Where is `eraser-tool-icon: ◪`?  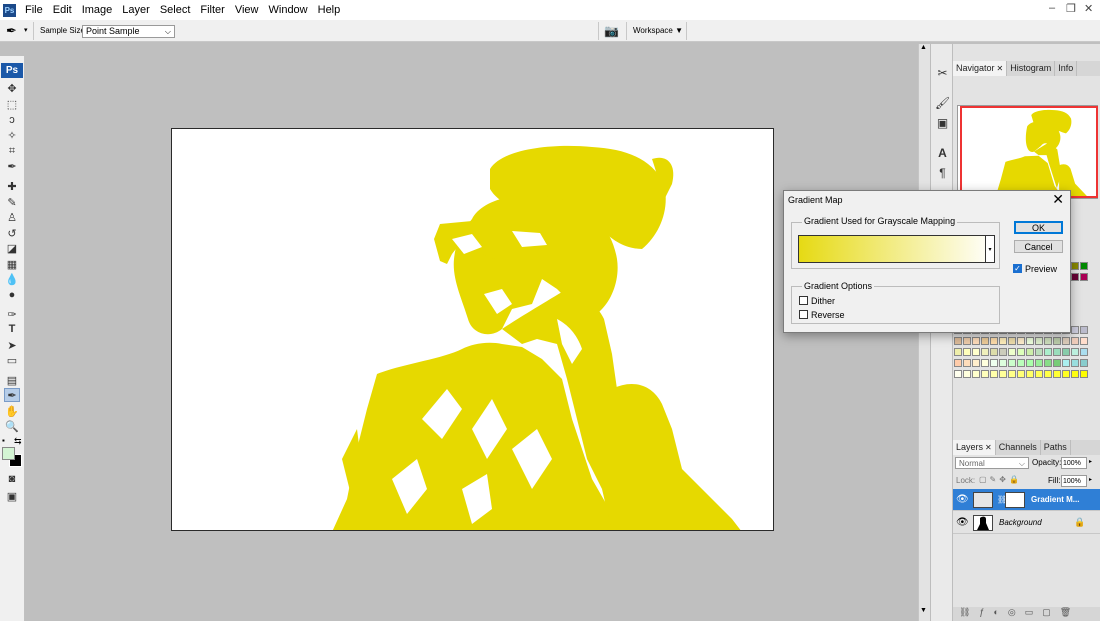 eraser-tool-icon: ◪ is located at coordinates (12, 248).